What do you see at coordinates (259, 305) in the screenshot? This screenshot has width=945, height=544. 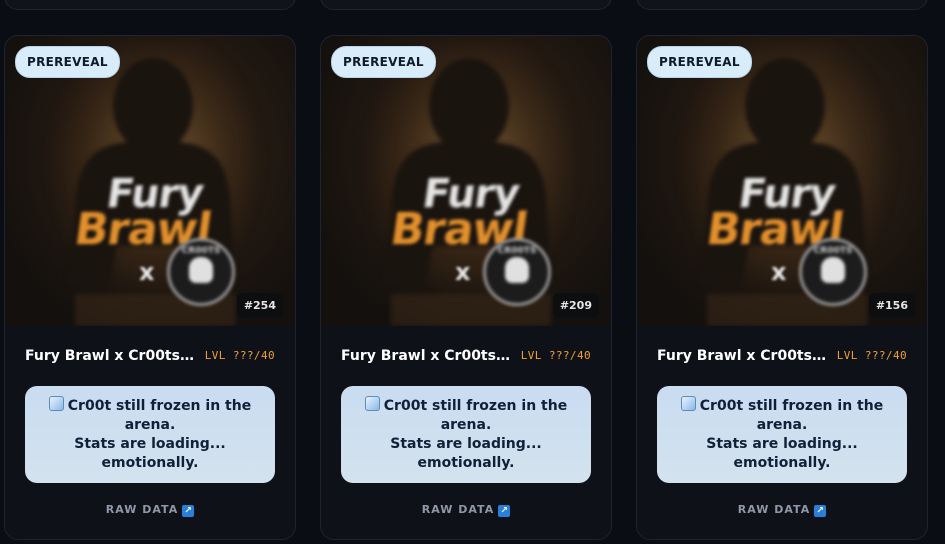 I see `token-id-badge: #254` at bounding box center [259, 305].